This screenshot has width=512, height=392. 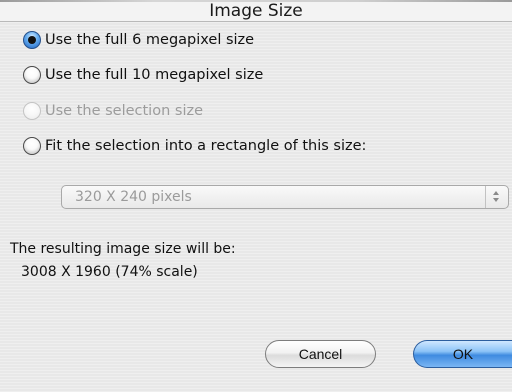 What do you see at coordinates (32, 111) in the screenshot?
I see `radio-disabled-icon` at bounding box center [32, 111].